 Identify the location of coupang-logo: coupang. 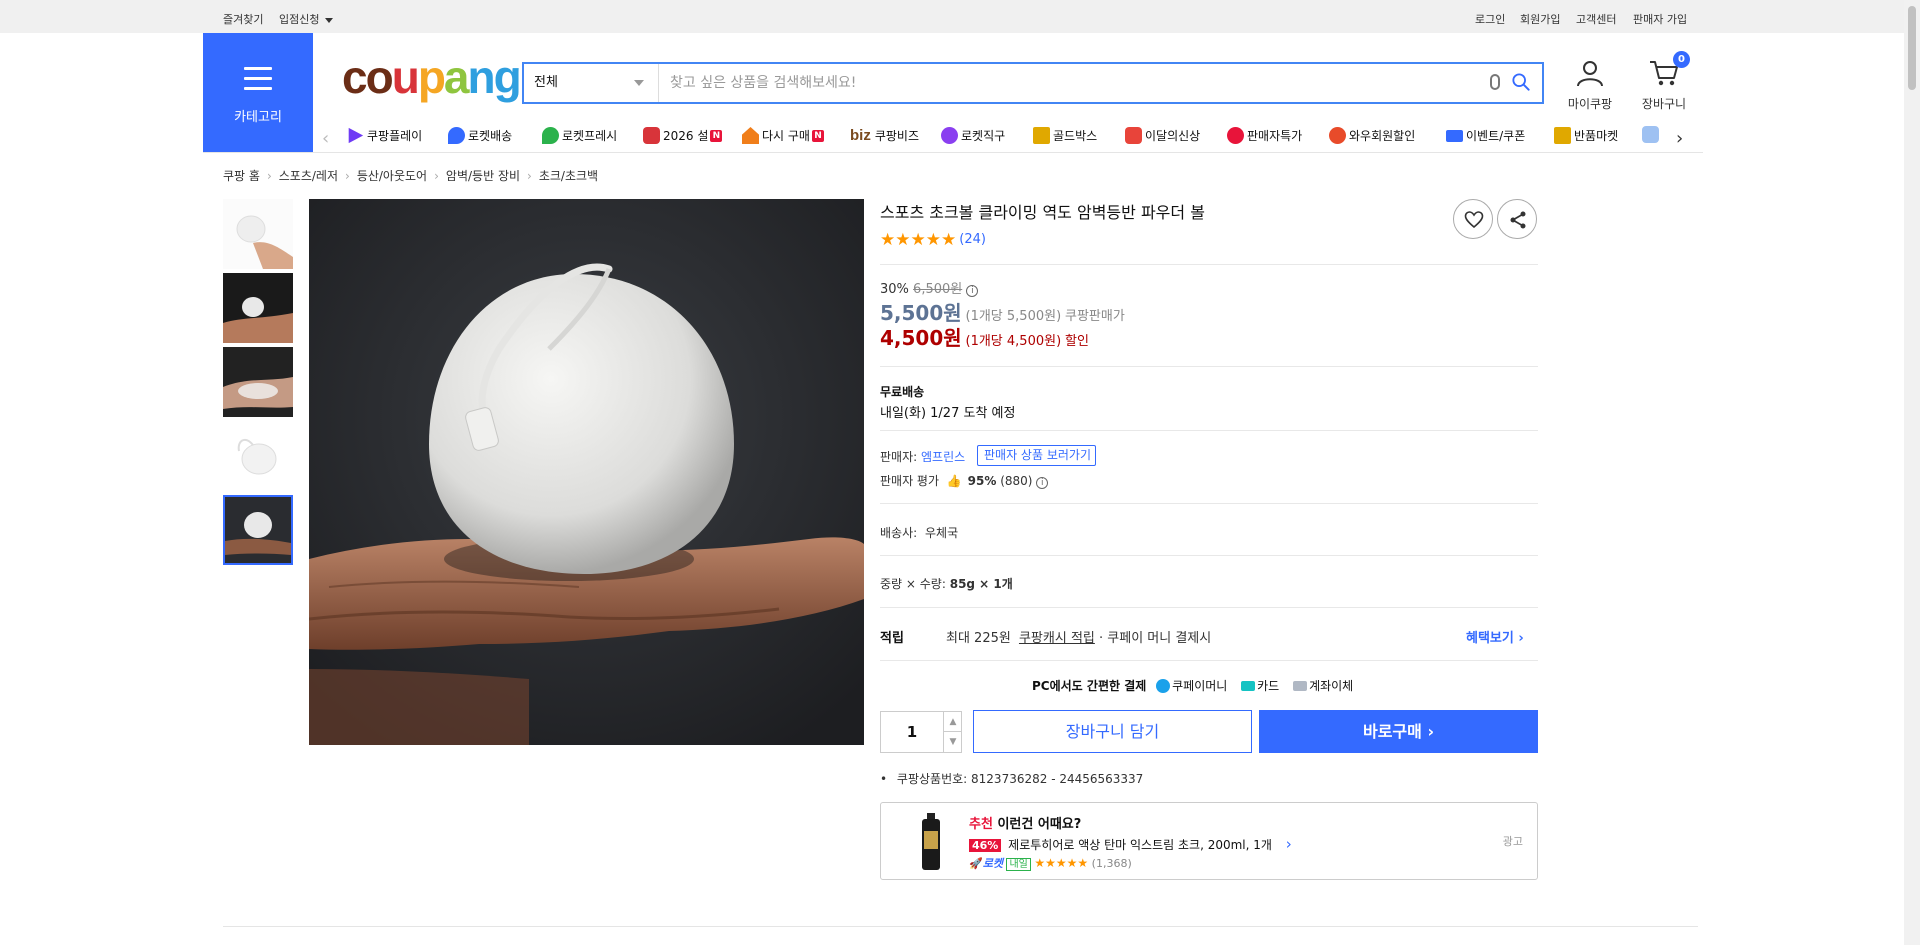
(432, 77).